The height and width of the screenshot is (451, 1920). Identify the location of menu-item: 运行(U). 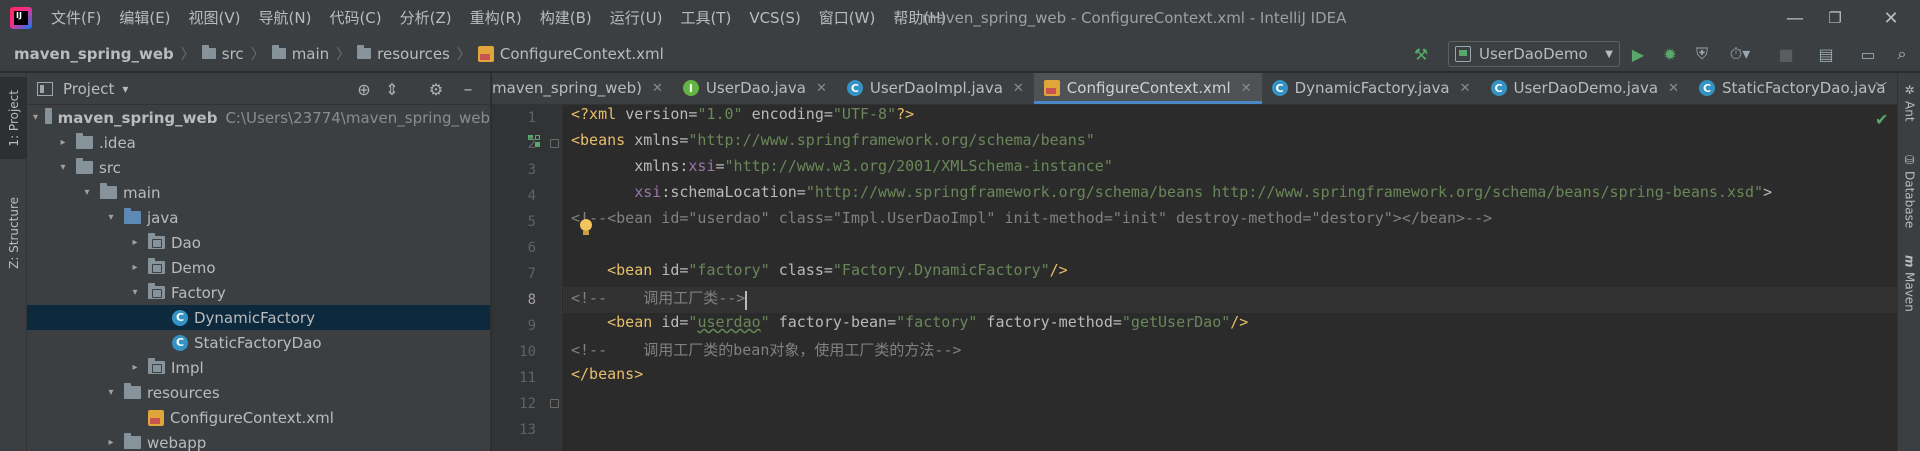
(636, 18).